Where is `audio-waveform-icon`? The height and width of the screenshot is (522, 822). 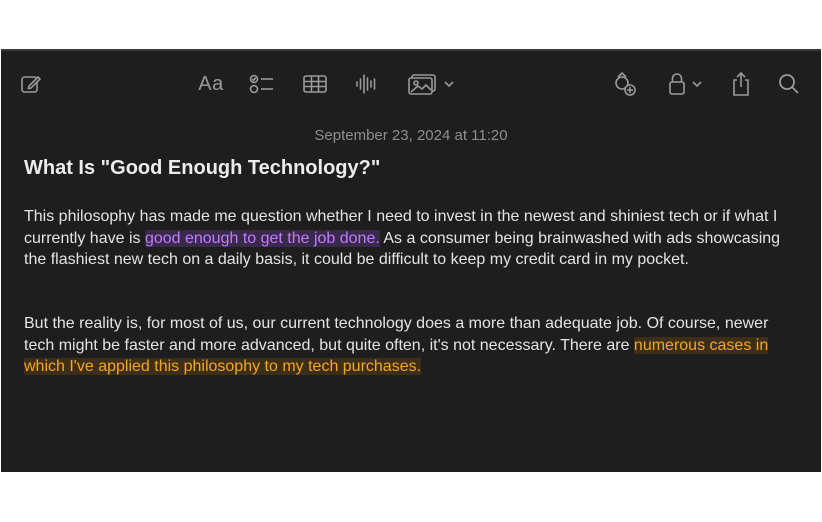
audio-waveform-icon is located at coordinates (366, 84).